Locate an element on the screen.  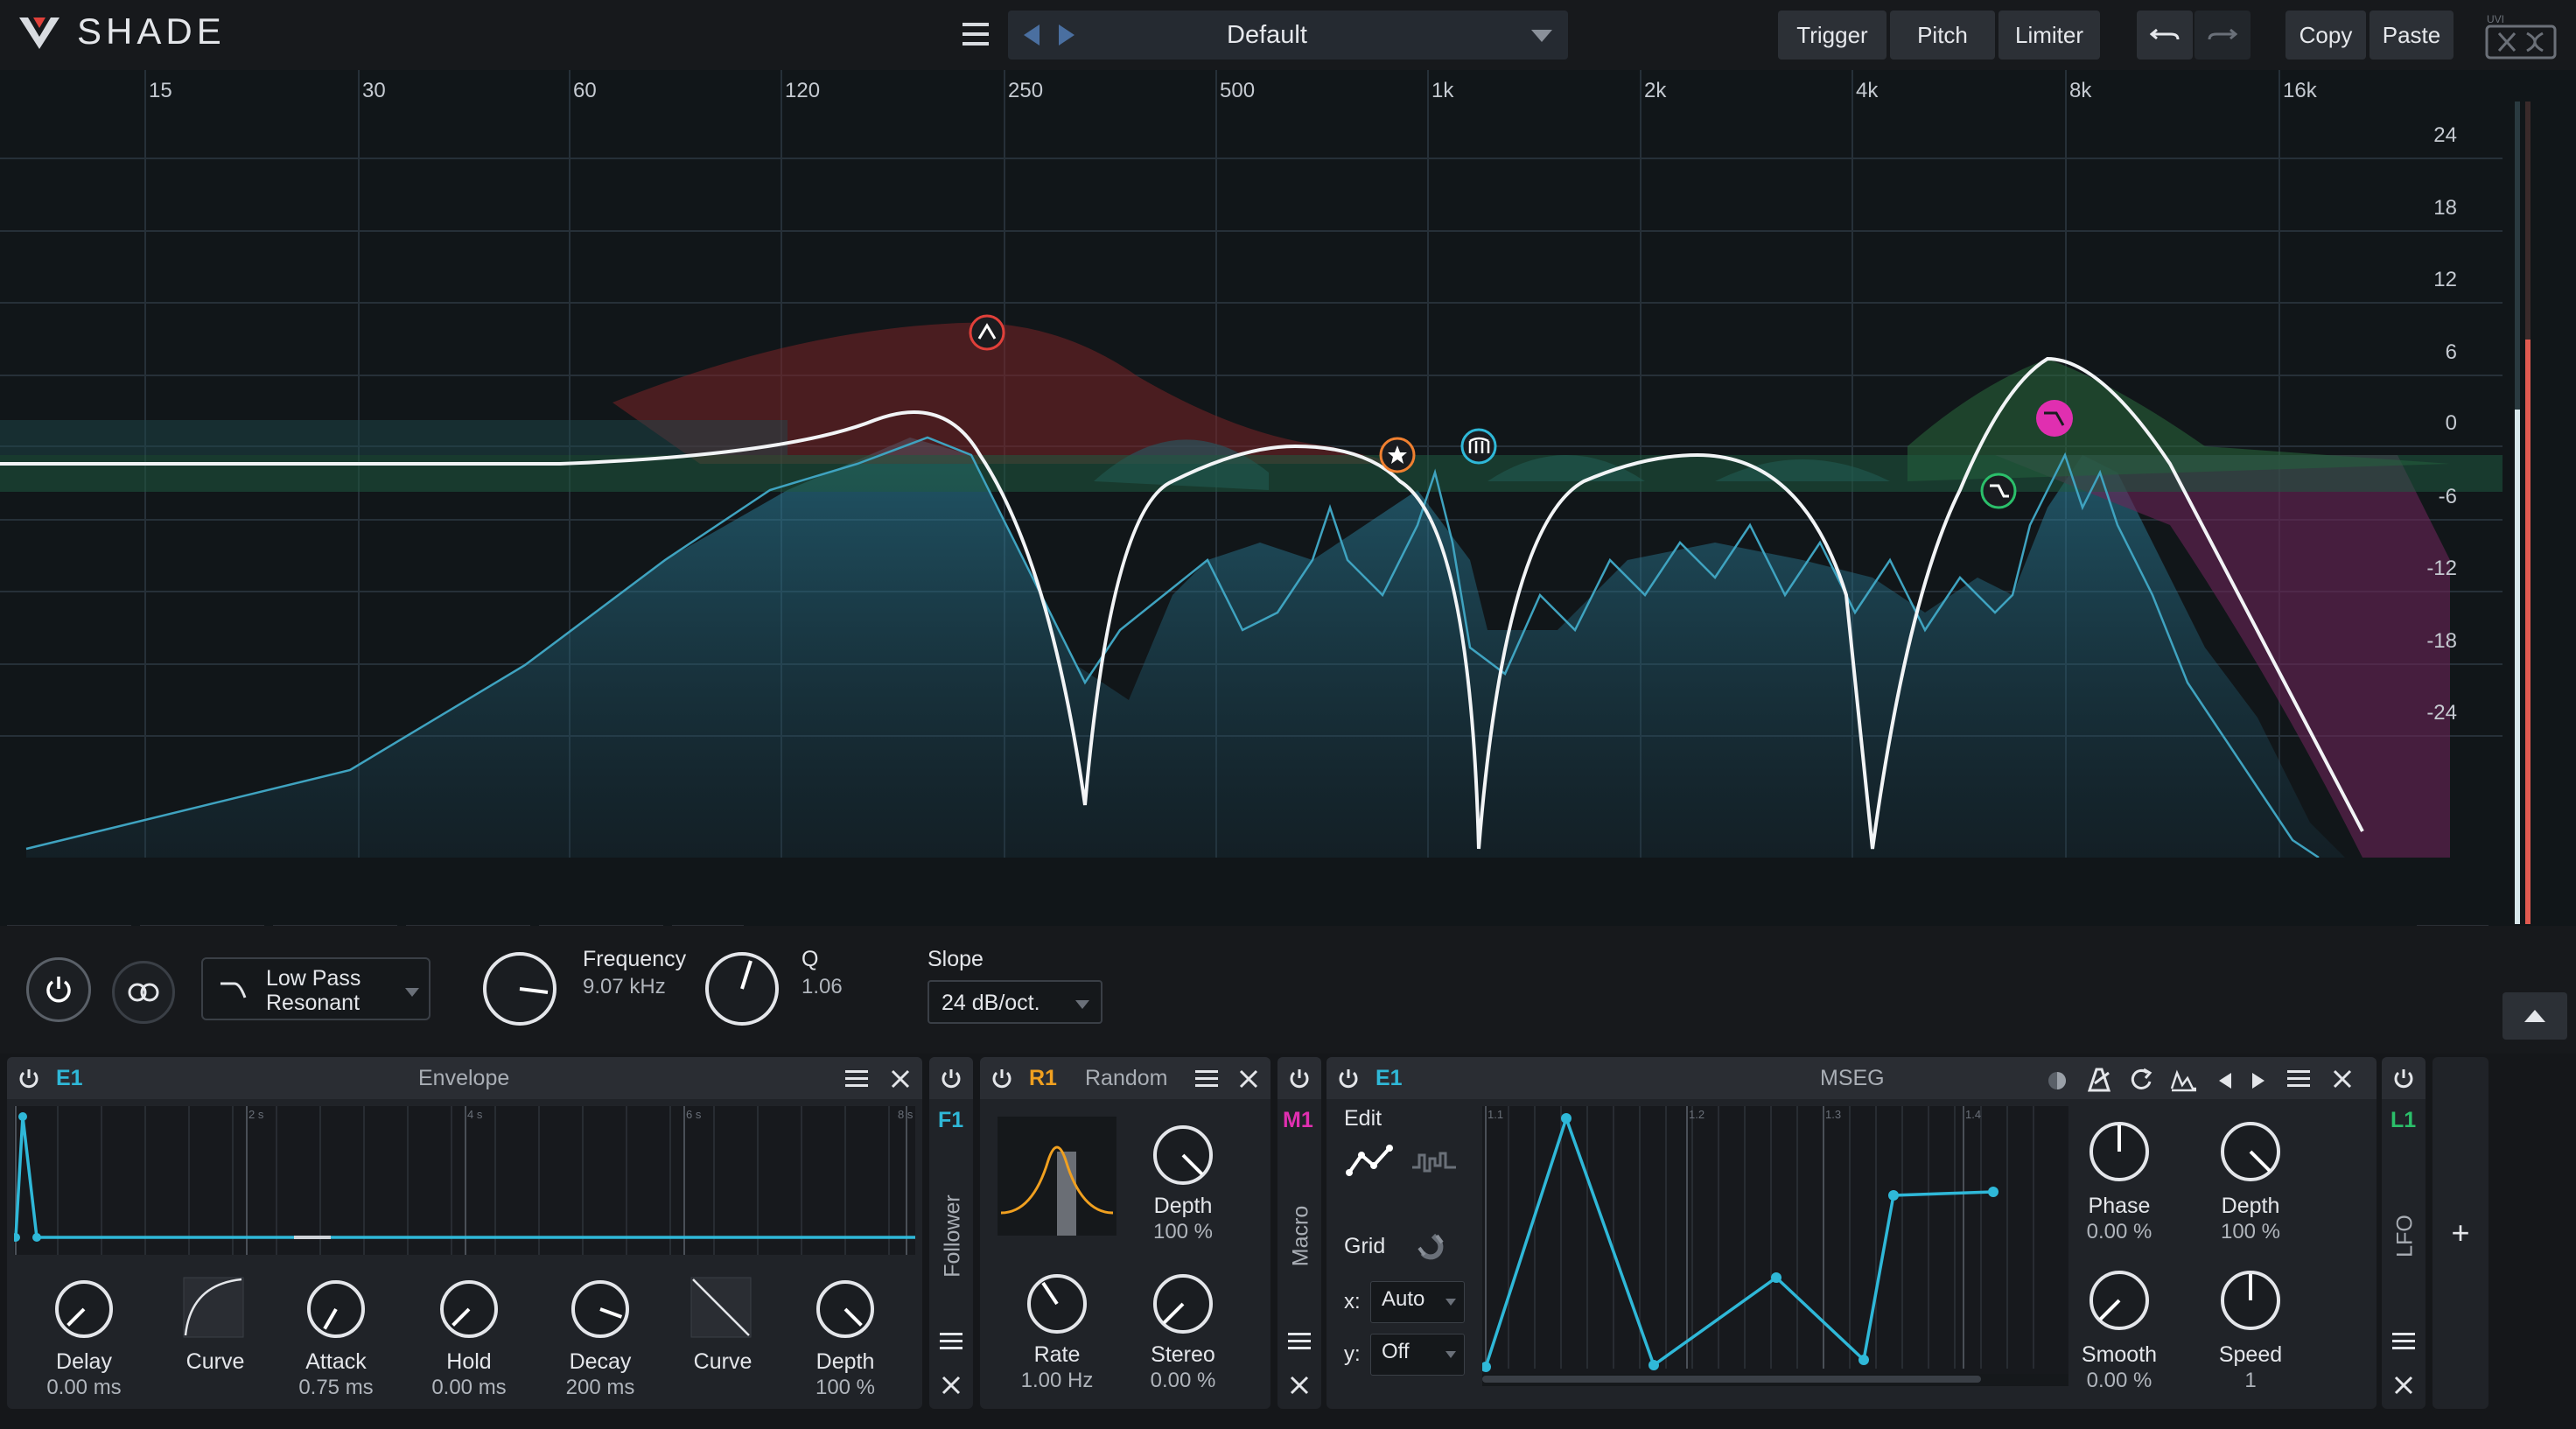
macro-header is located at coordinates (1299, 1078).